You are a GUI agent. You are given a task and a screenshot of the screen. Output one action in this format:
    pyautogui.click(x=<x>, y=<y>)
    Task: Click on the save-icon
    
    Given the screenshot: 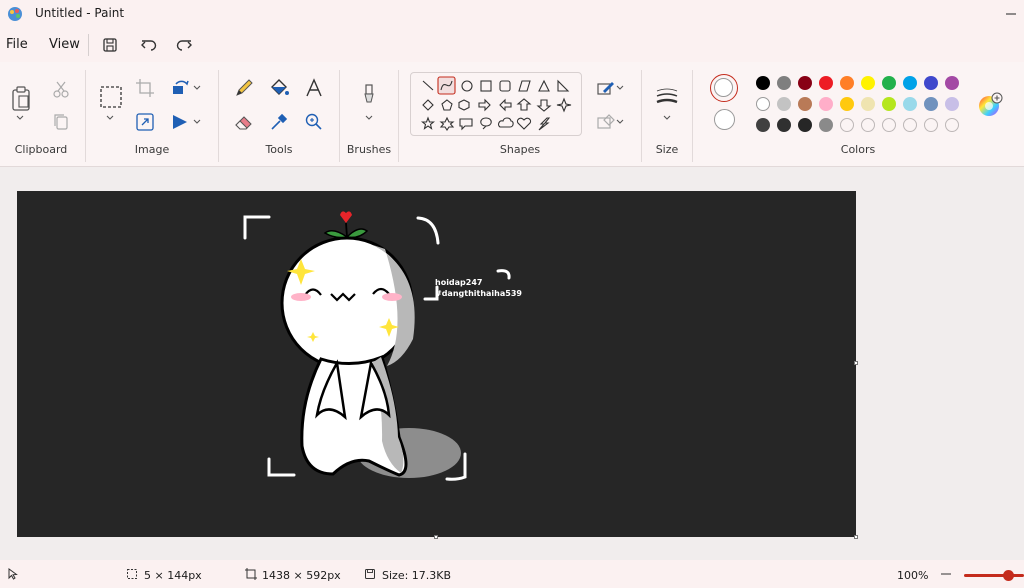 What is the action you would take?
    pyautogui.click(x=110, y=45)
    